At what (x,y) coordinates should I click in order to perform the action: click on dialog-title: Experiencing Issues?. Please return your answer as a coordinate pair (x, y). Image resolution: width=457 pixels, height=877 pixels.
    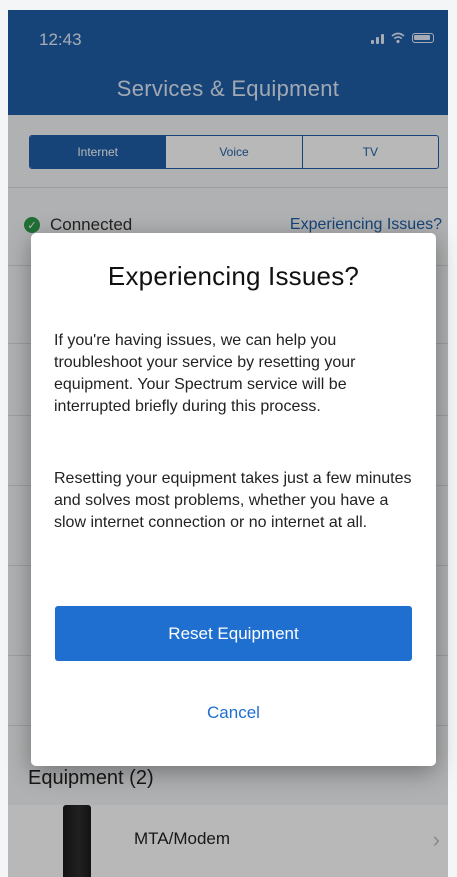
    Looking at the image, I should click on (233, 276).